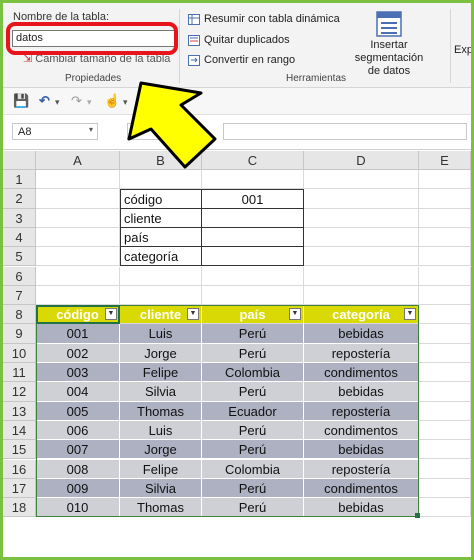 The image size is (474, 560). I want to click on table-cell: Luis, so click(161, 334).